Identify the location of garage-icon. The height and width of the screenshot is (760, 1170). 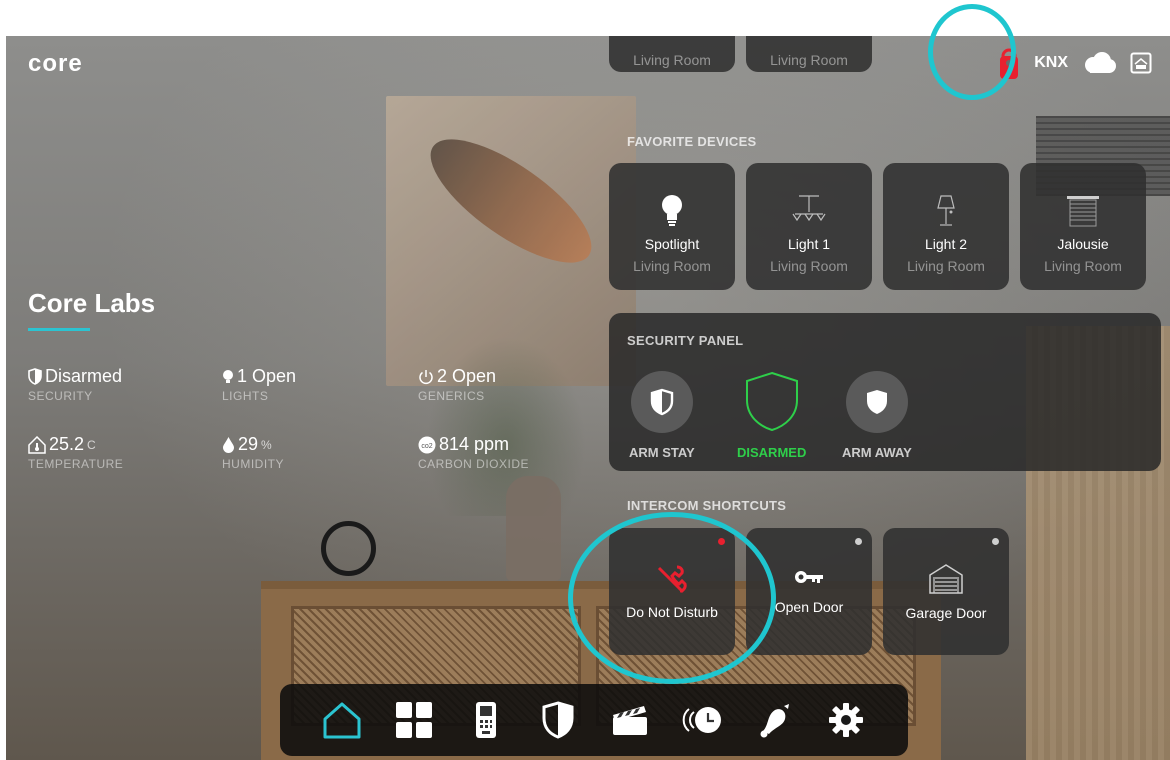
(946, 578).